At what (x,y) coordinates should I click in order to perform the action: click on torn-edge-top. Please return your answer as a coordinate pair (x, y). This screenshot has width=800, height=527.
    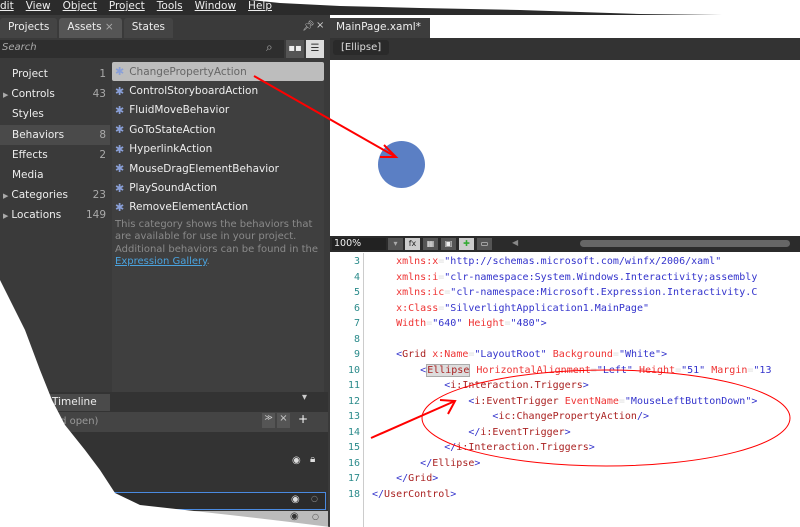
    Looking at the image, I should click on (525, 8).